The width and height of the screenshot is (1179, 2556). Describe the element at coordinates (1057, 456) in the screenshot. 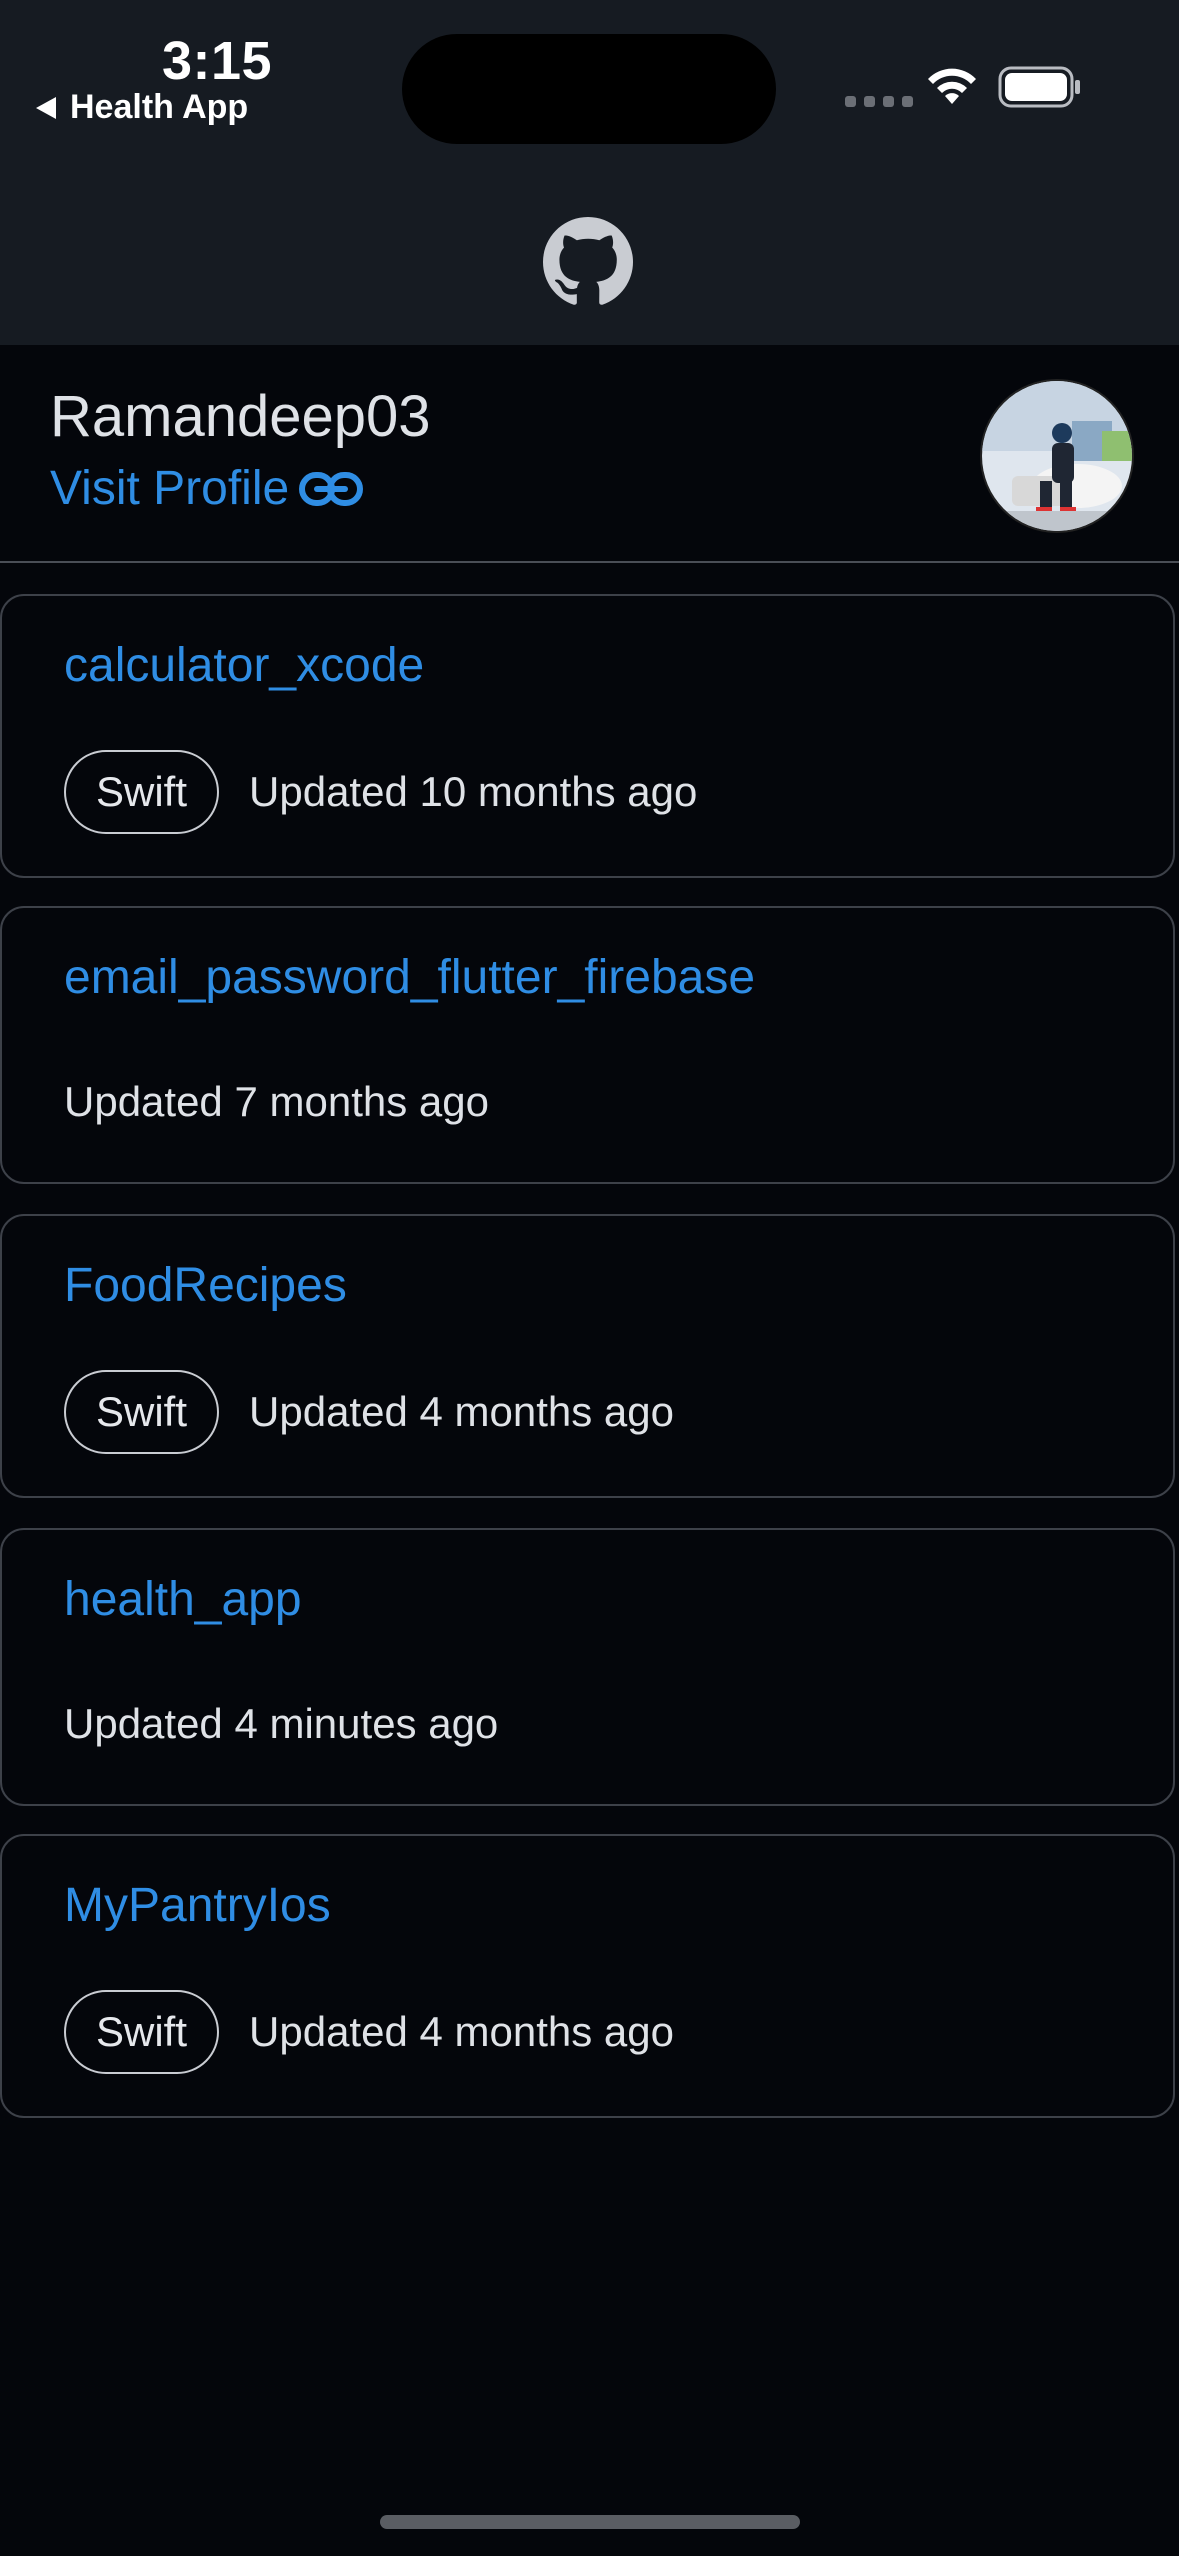

I see `avatar` at that location.